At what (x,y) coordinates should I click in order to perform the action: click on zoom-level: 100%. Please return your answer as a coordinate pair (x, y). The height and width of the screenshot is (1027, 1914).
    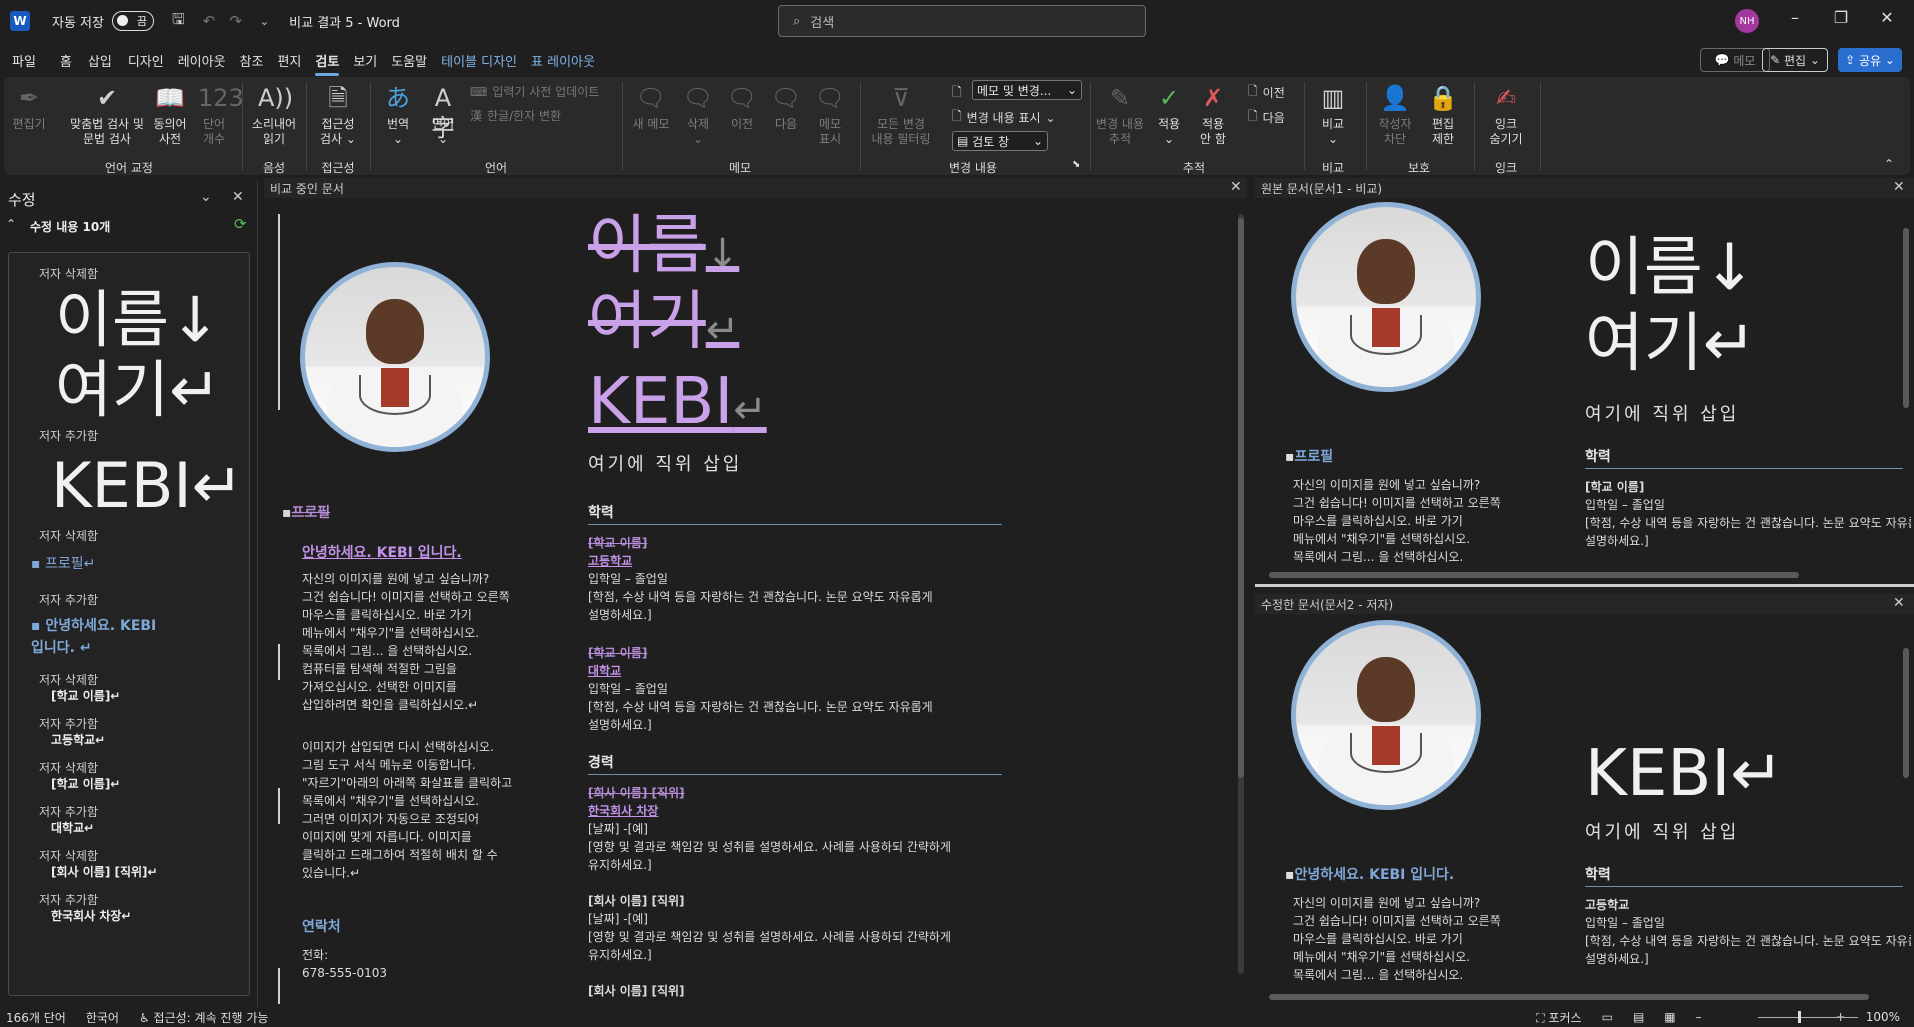
    Looking at the image, I should click on (1883, 1017).